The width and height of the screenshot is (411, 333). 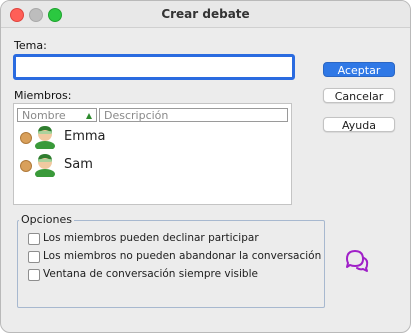 I want to click on window-title: Crear debate, so click(x=205, y=14).